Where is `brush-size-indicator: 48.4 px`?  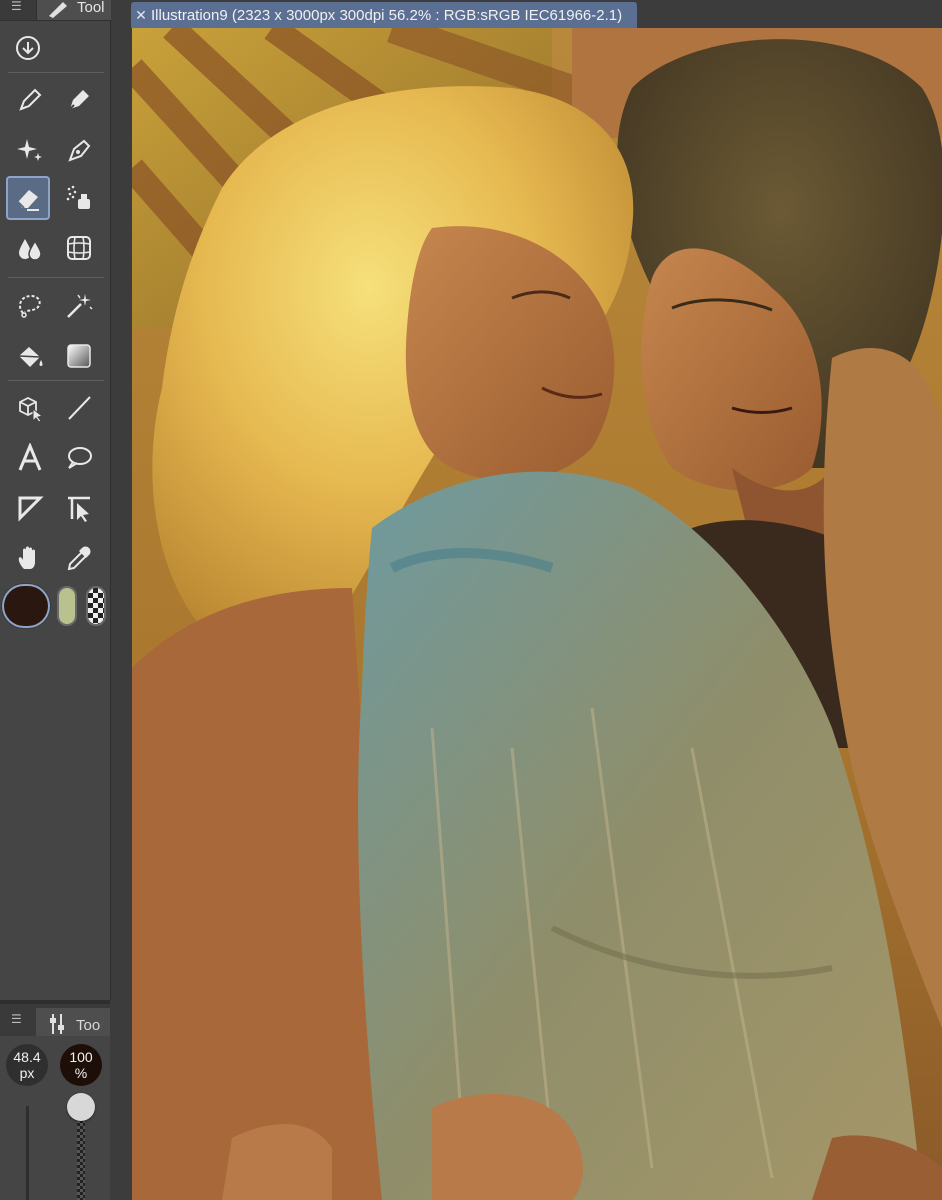
brush-size-indicator: 48.4 px is located at coordinates (27, 1065).